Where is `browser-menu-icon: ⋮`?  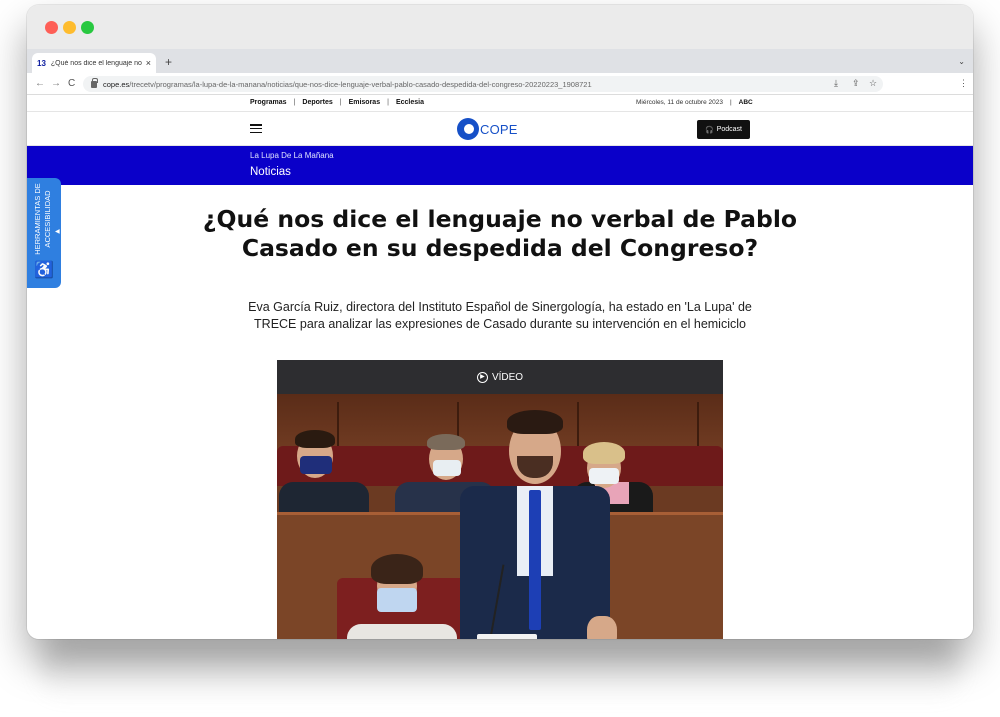
browser-menu-icon: ⋮ is located at coordinates (963, 83).